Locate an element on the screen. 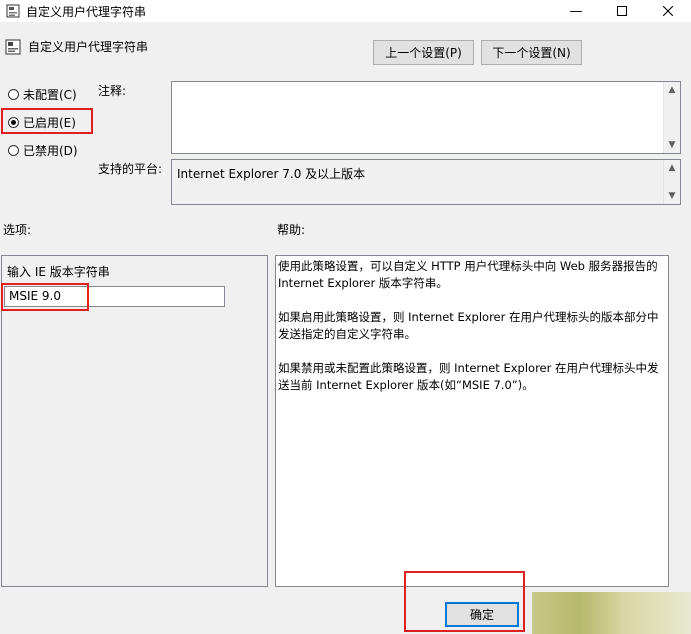 The height and width of the screenshot is (634, 691). blurred-area is located at coordinates (611, 613).